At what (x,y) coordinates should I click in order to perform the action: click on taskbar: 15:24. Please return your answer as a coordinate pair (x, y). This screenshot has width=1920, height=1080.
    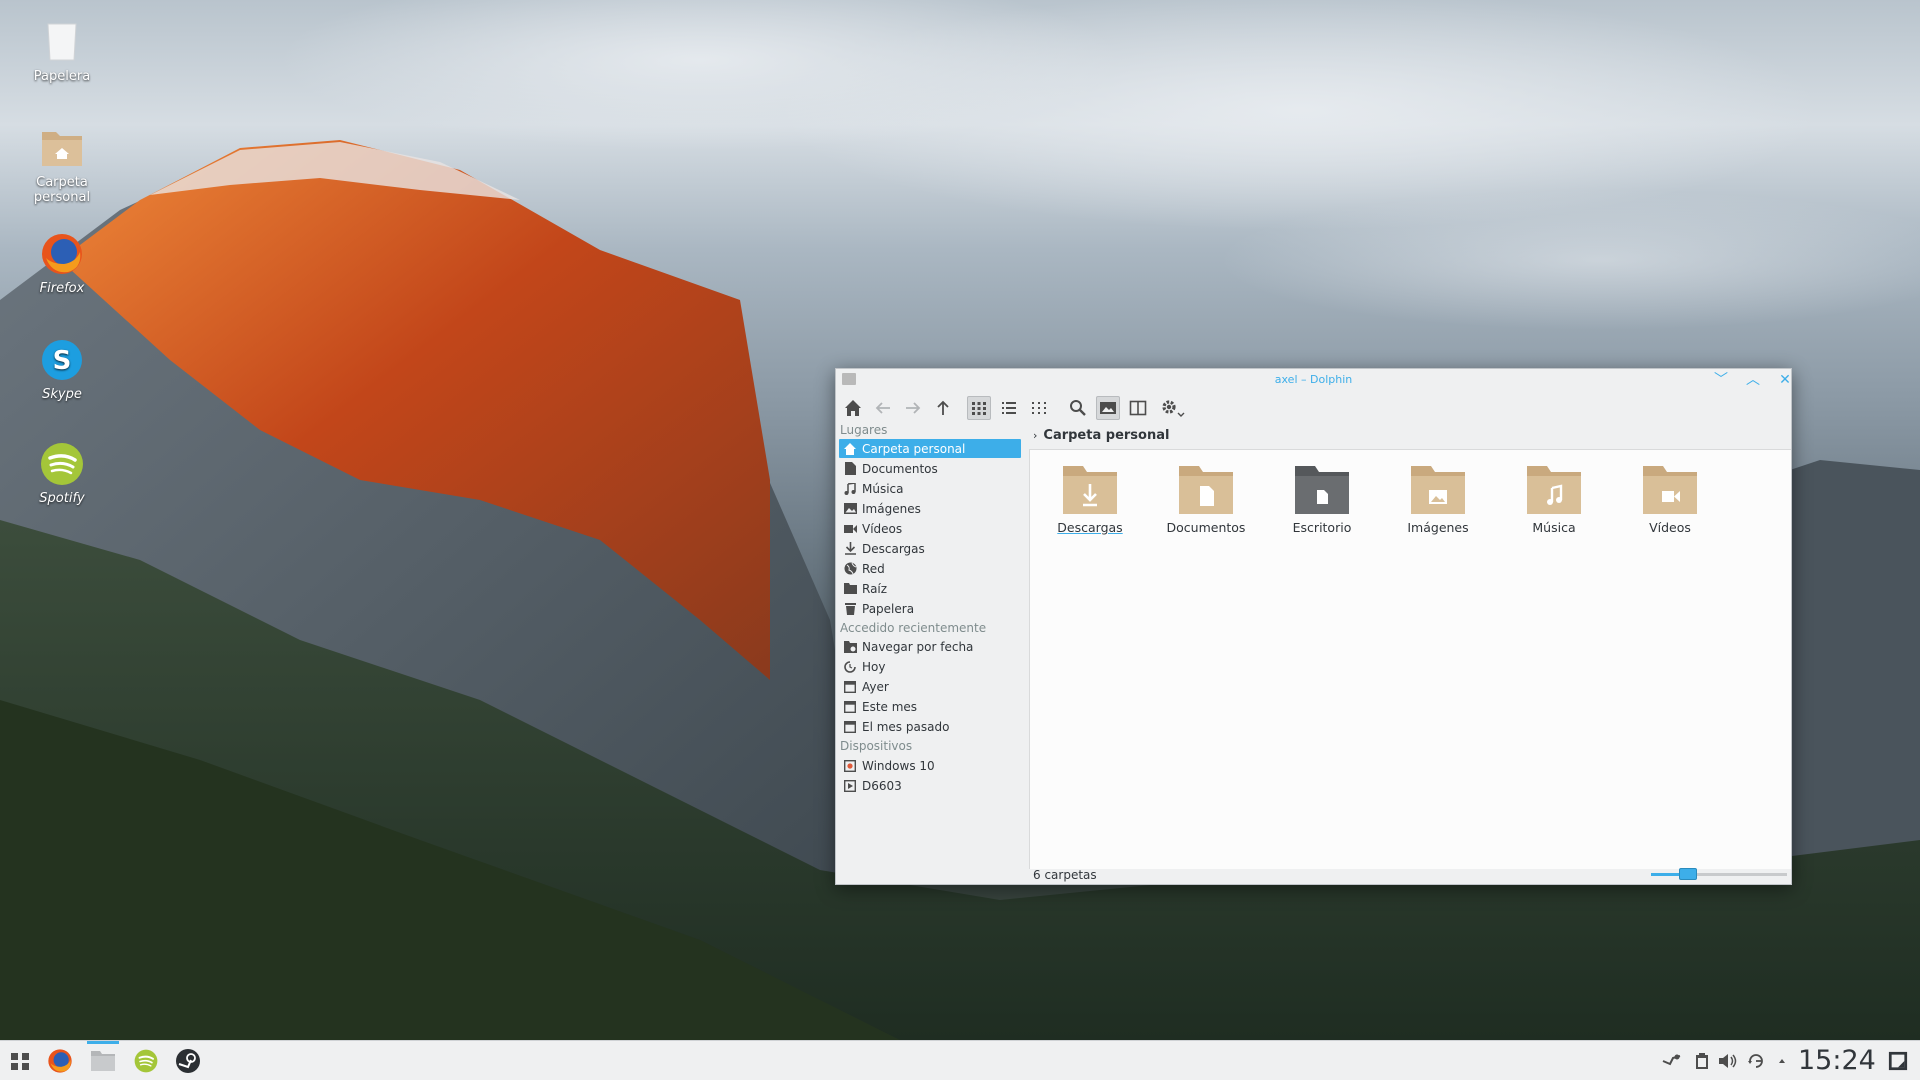
    Looking at the image, I should click on (960, 1060).